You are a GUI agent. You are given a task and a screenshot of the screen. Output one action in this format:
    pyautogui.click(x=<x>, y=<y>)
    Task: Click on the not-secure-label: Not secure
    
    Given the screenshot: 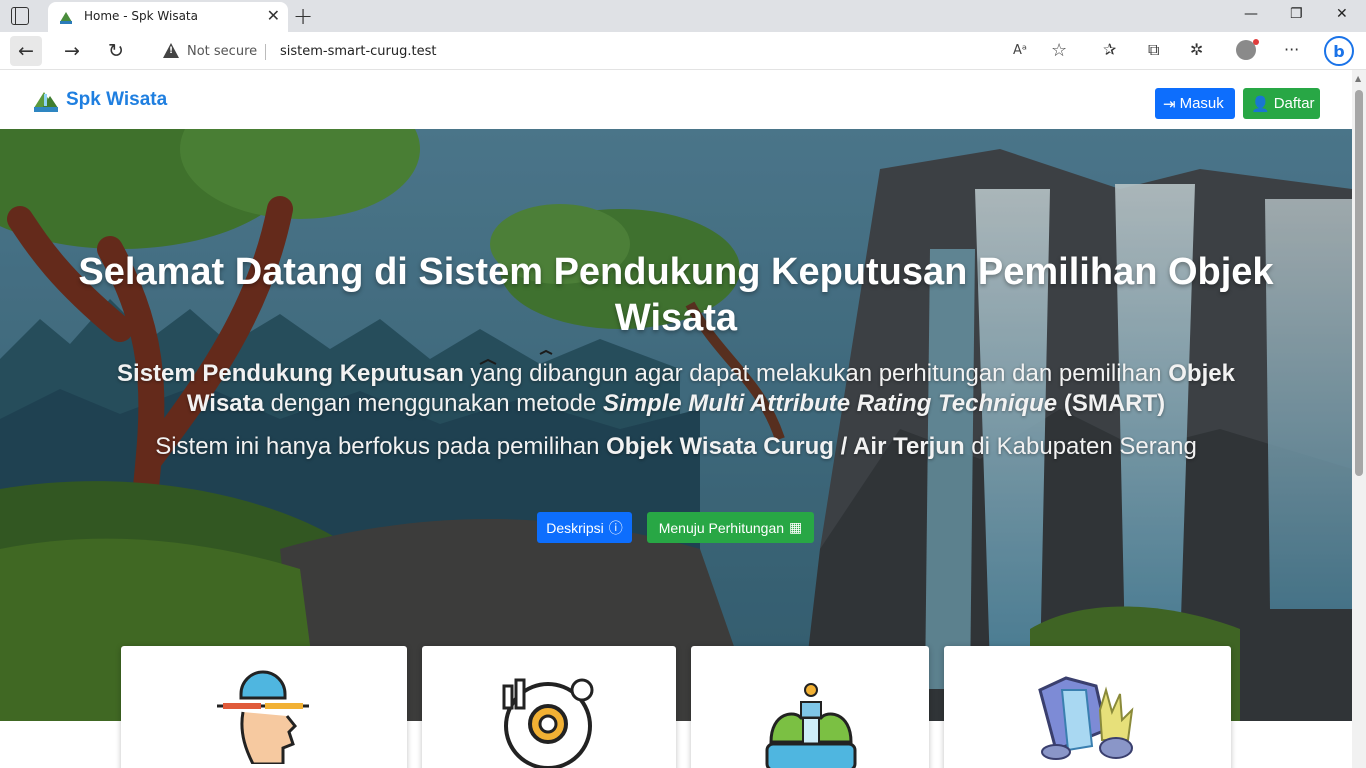 What is the action you would take?
    pyautogui.click(x=222, y=51)
    